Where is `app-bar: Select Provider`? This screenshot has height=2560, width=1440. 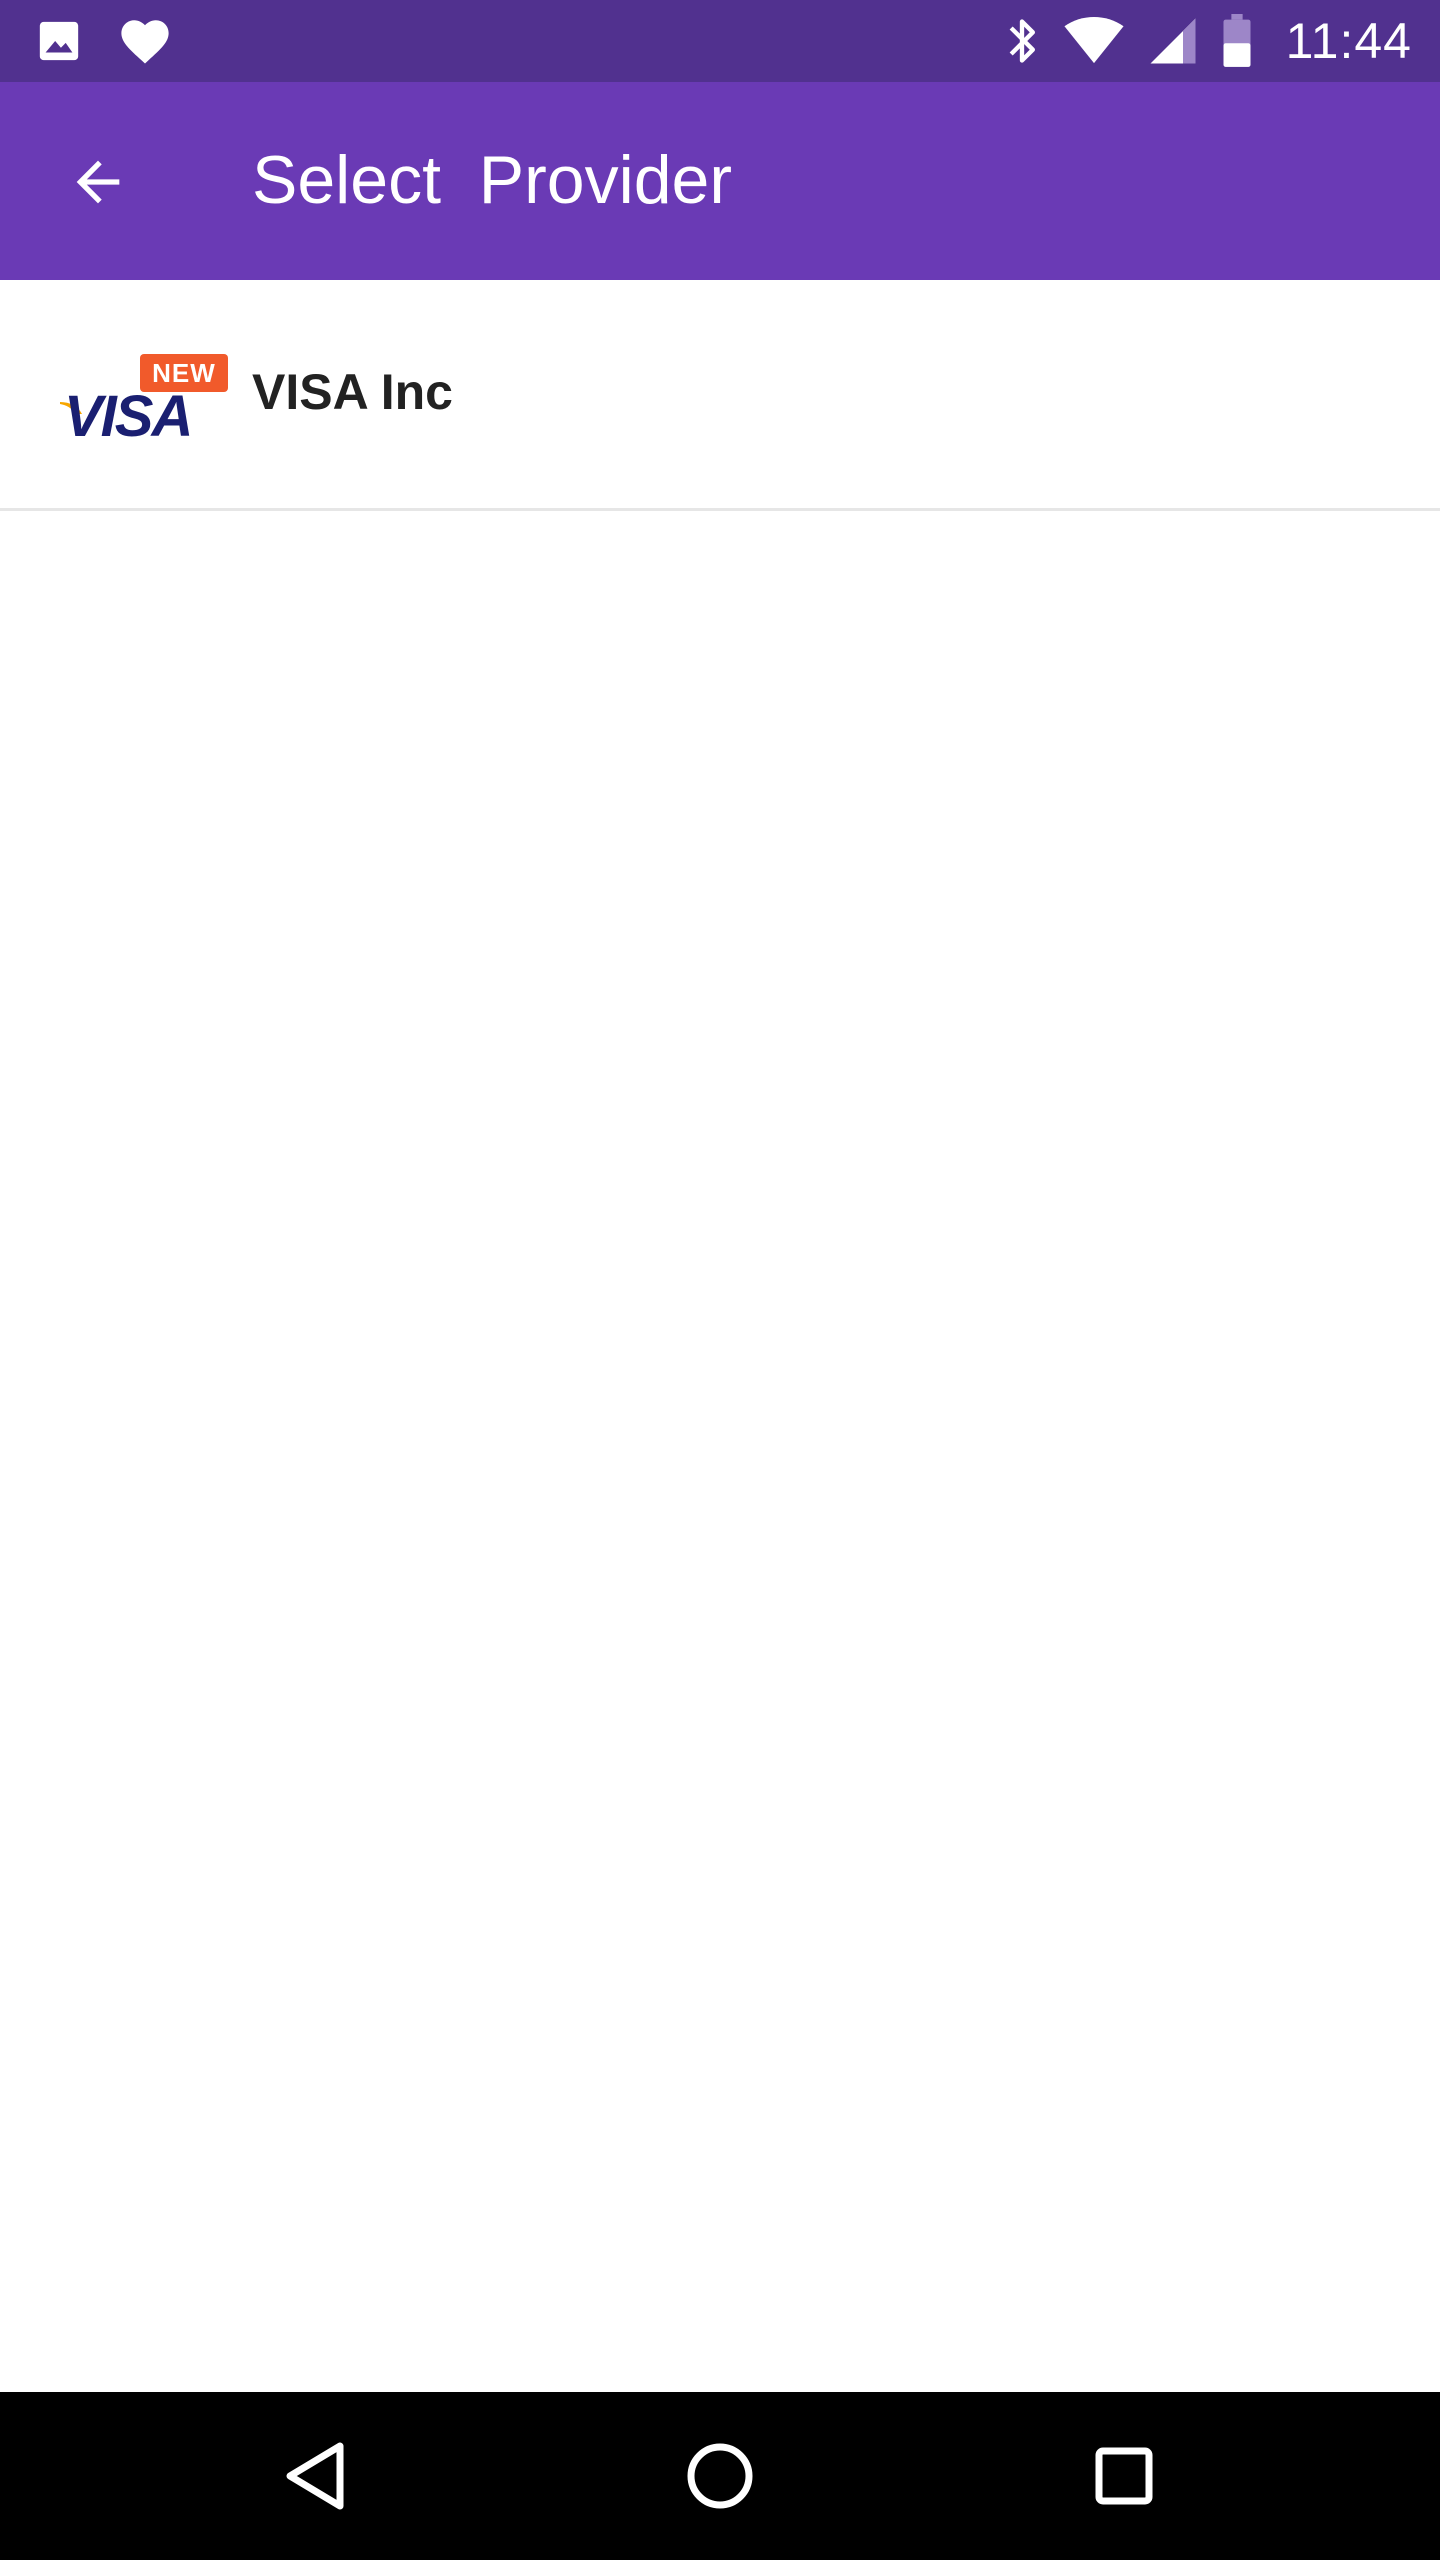
app-bar: Select Provider is located at coordinates (720, 181).